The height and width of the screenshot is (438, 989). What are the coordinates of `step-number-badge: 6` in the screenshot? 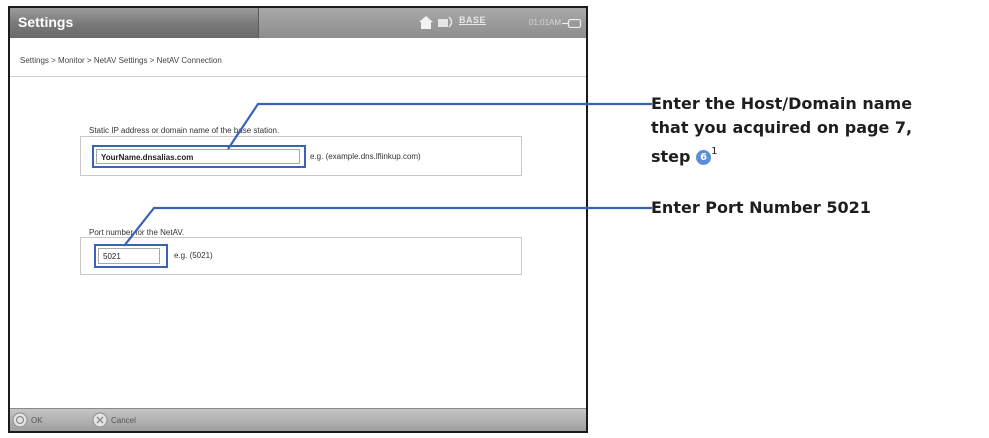 It's located at (704, 157).